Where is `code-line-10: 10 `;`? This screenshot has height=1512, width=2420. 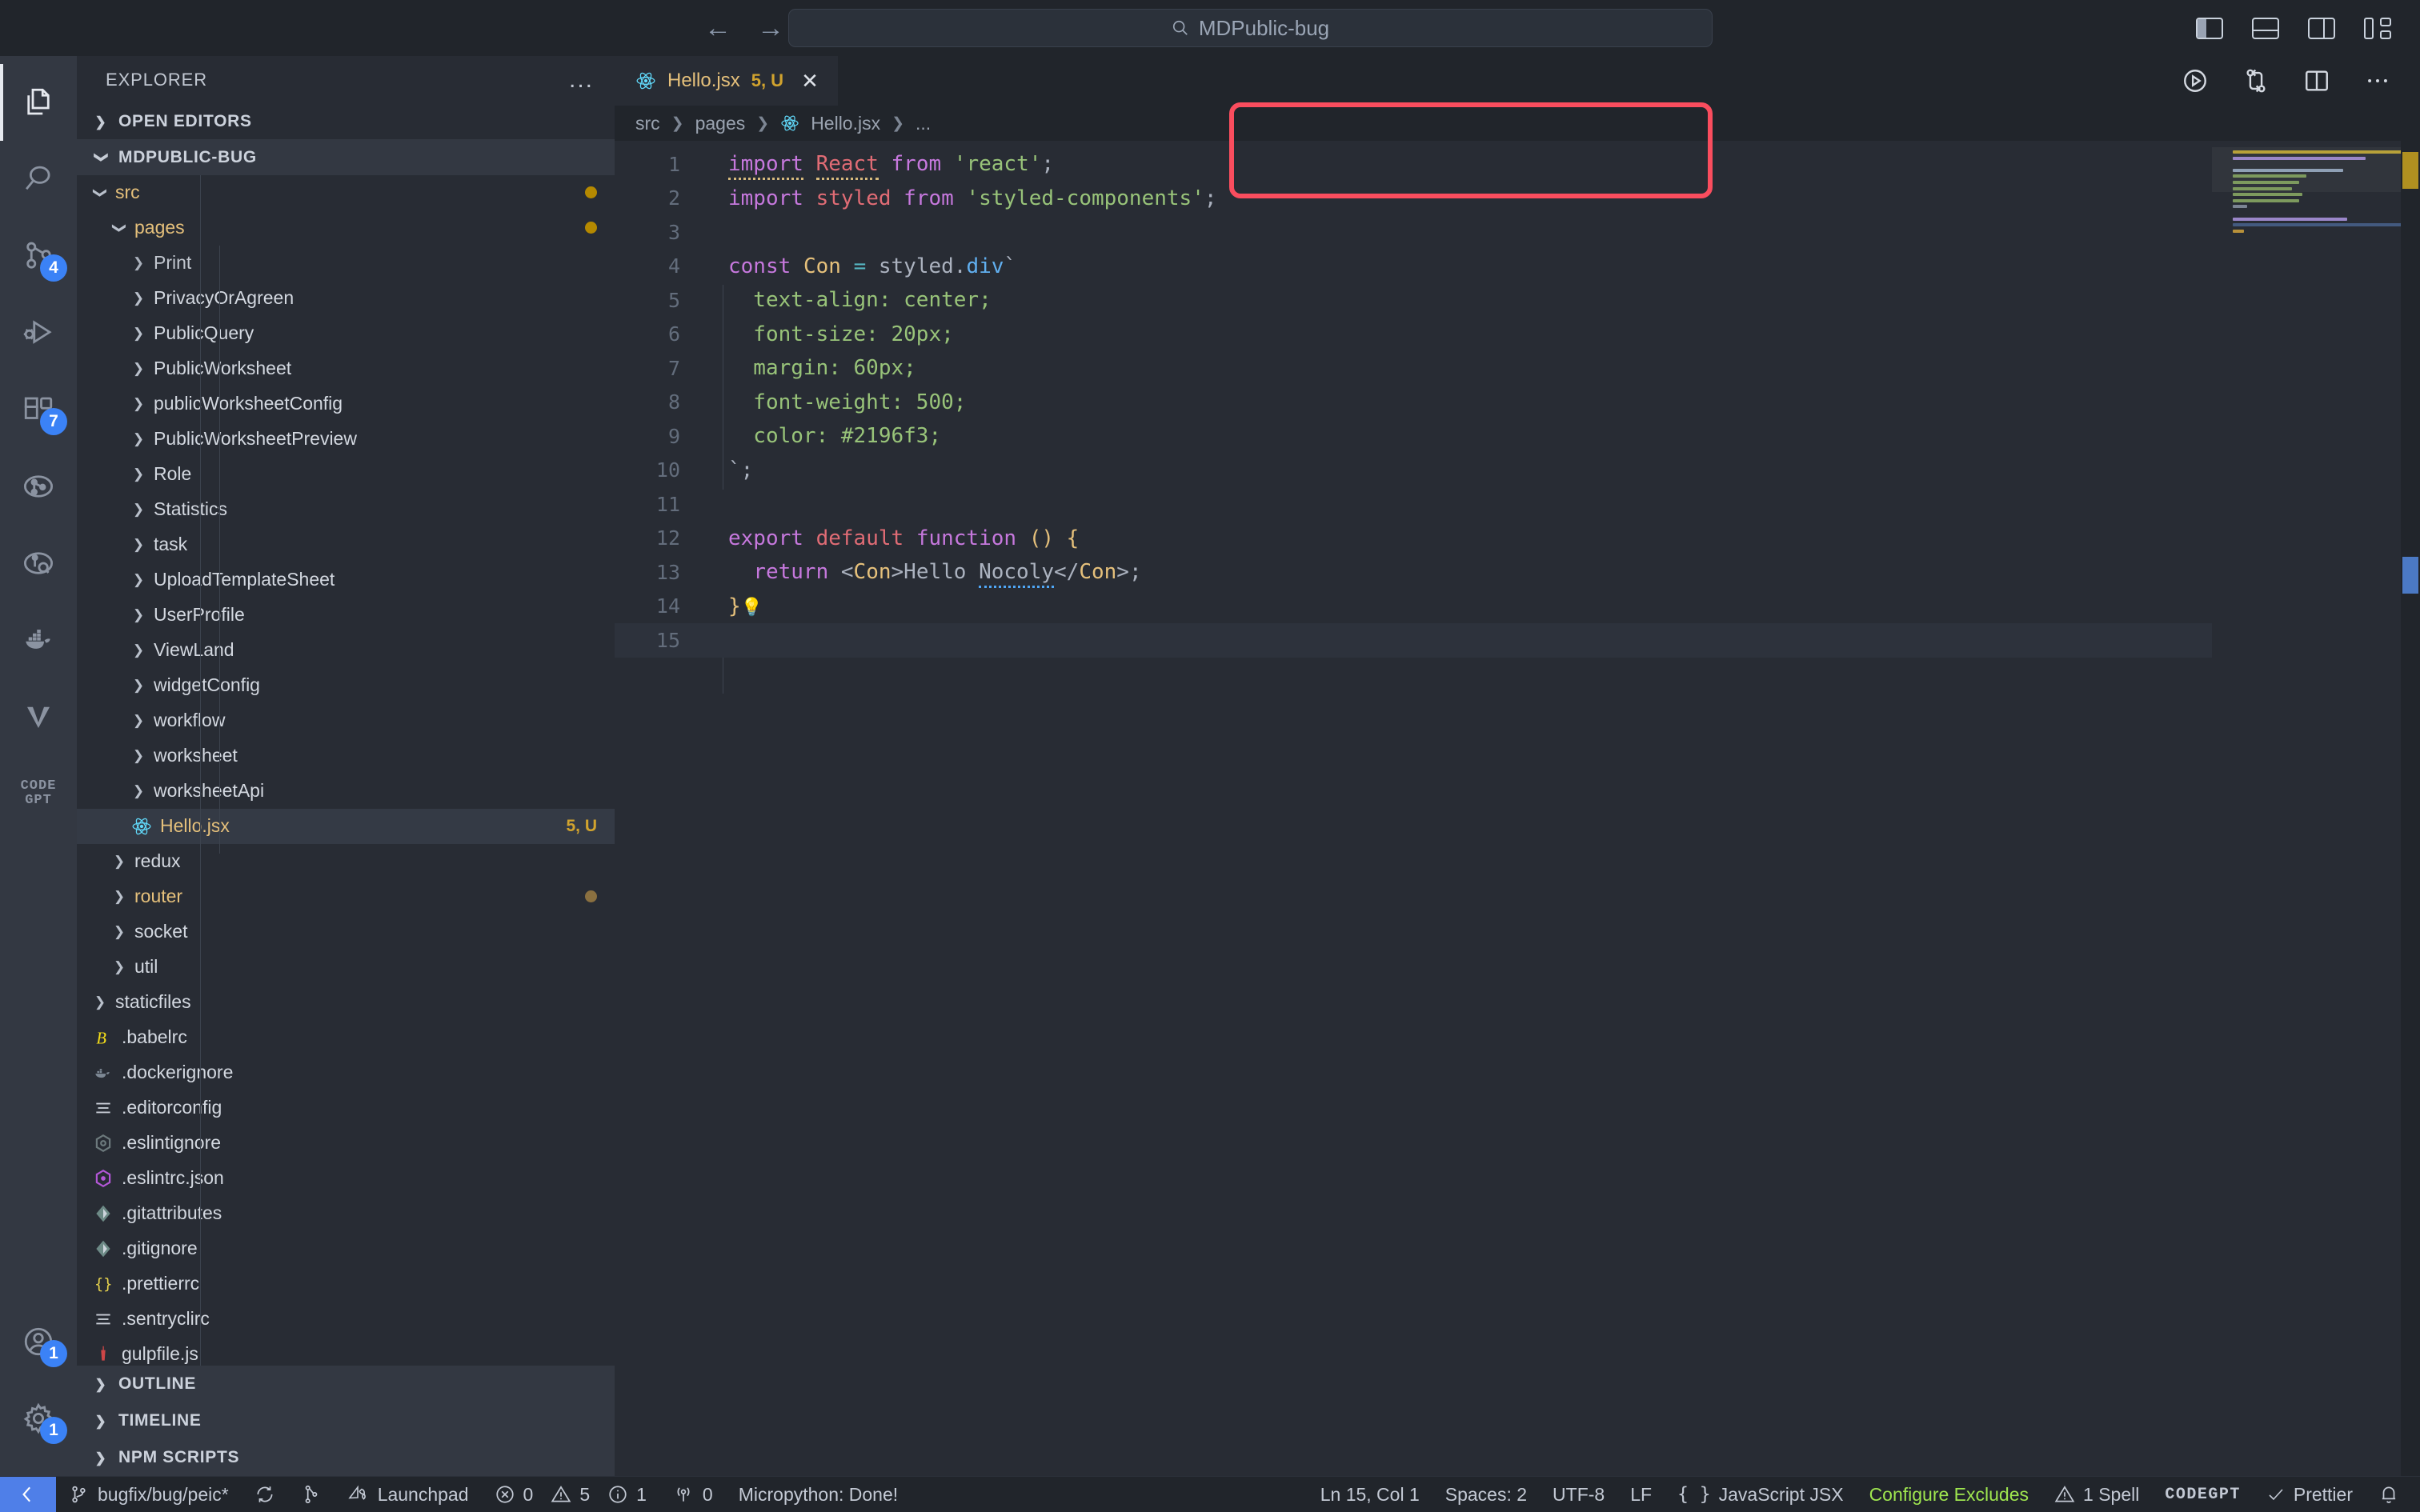 code-line-10: 10 `; is located at coordinates (1413, 471).